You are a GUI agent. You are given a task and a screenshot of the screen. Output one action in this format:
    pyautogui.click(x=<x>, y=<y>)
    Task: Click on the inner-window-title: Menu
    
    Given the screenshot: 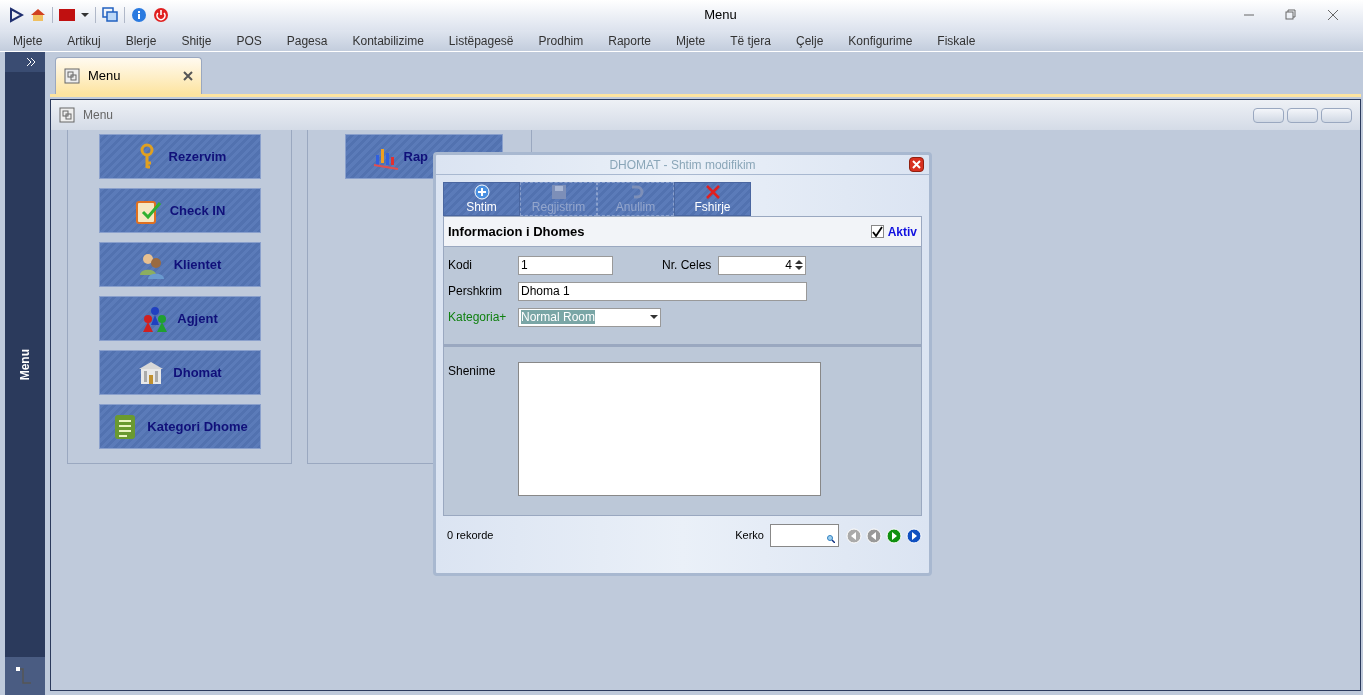 What is the action you would take?
    pyautogui.click(x=99, y=115)
    